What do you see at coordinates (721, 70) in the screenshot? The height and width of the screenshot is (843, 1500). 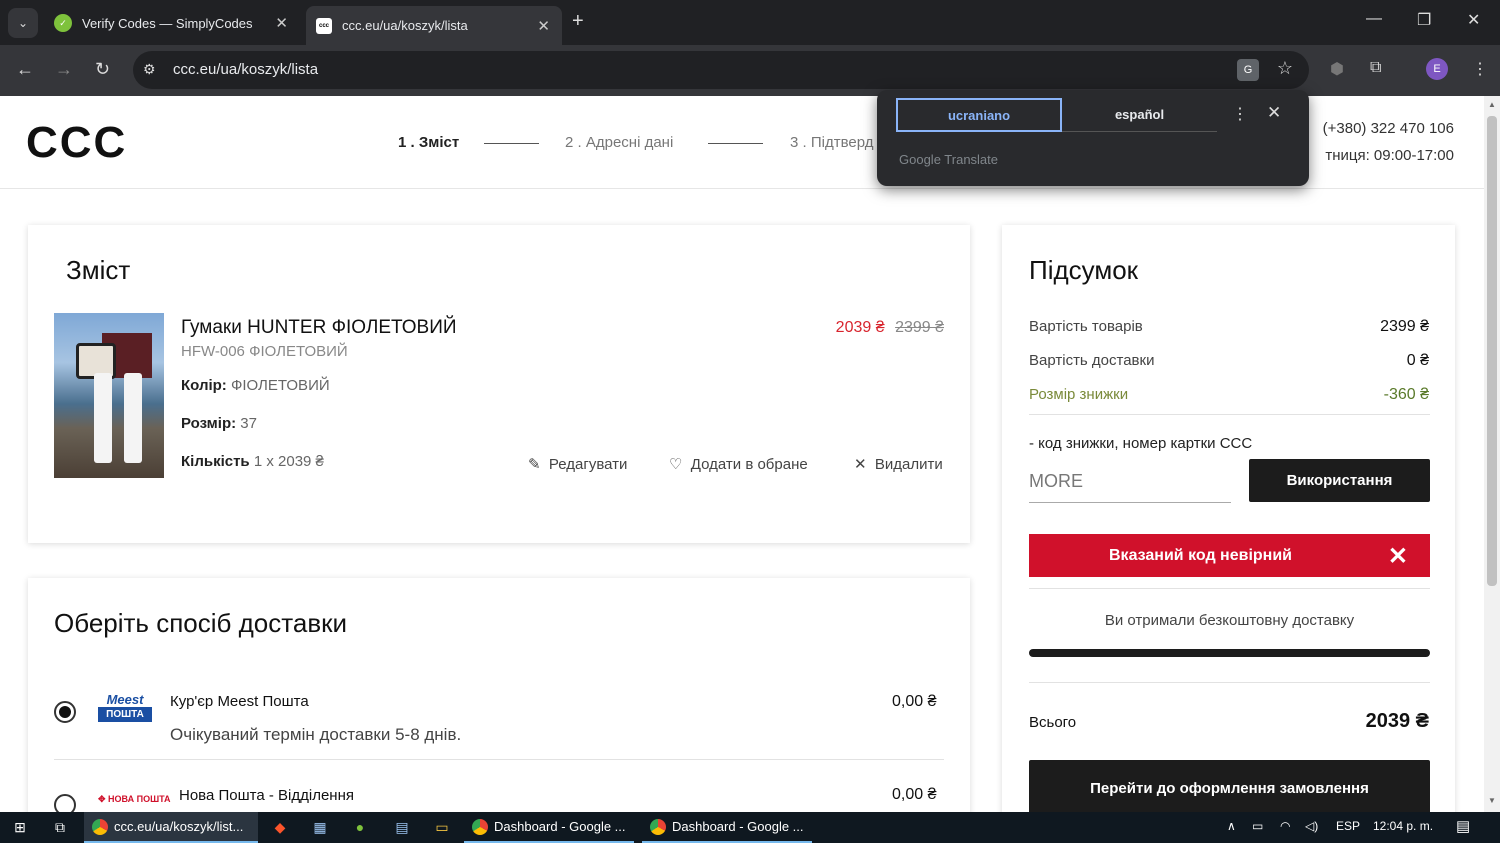 I see `address-bar: ⚙ ccc.eu/ua/koszyk/lista G ☆` at bounding box center [721, 70].